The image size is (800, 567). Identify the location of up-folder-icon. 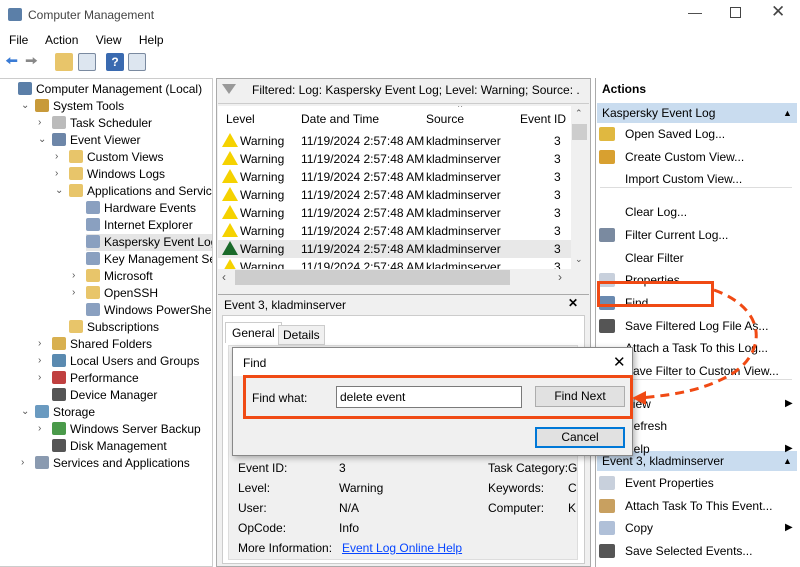
(64, 62).